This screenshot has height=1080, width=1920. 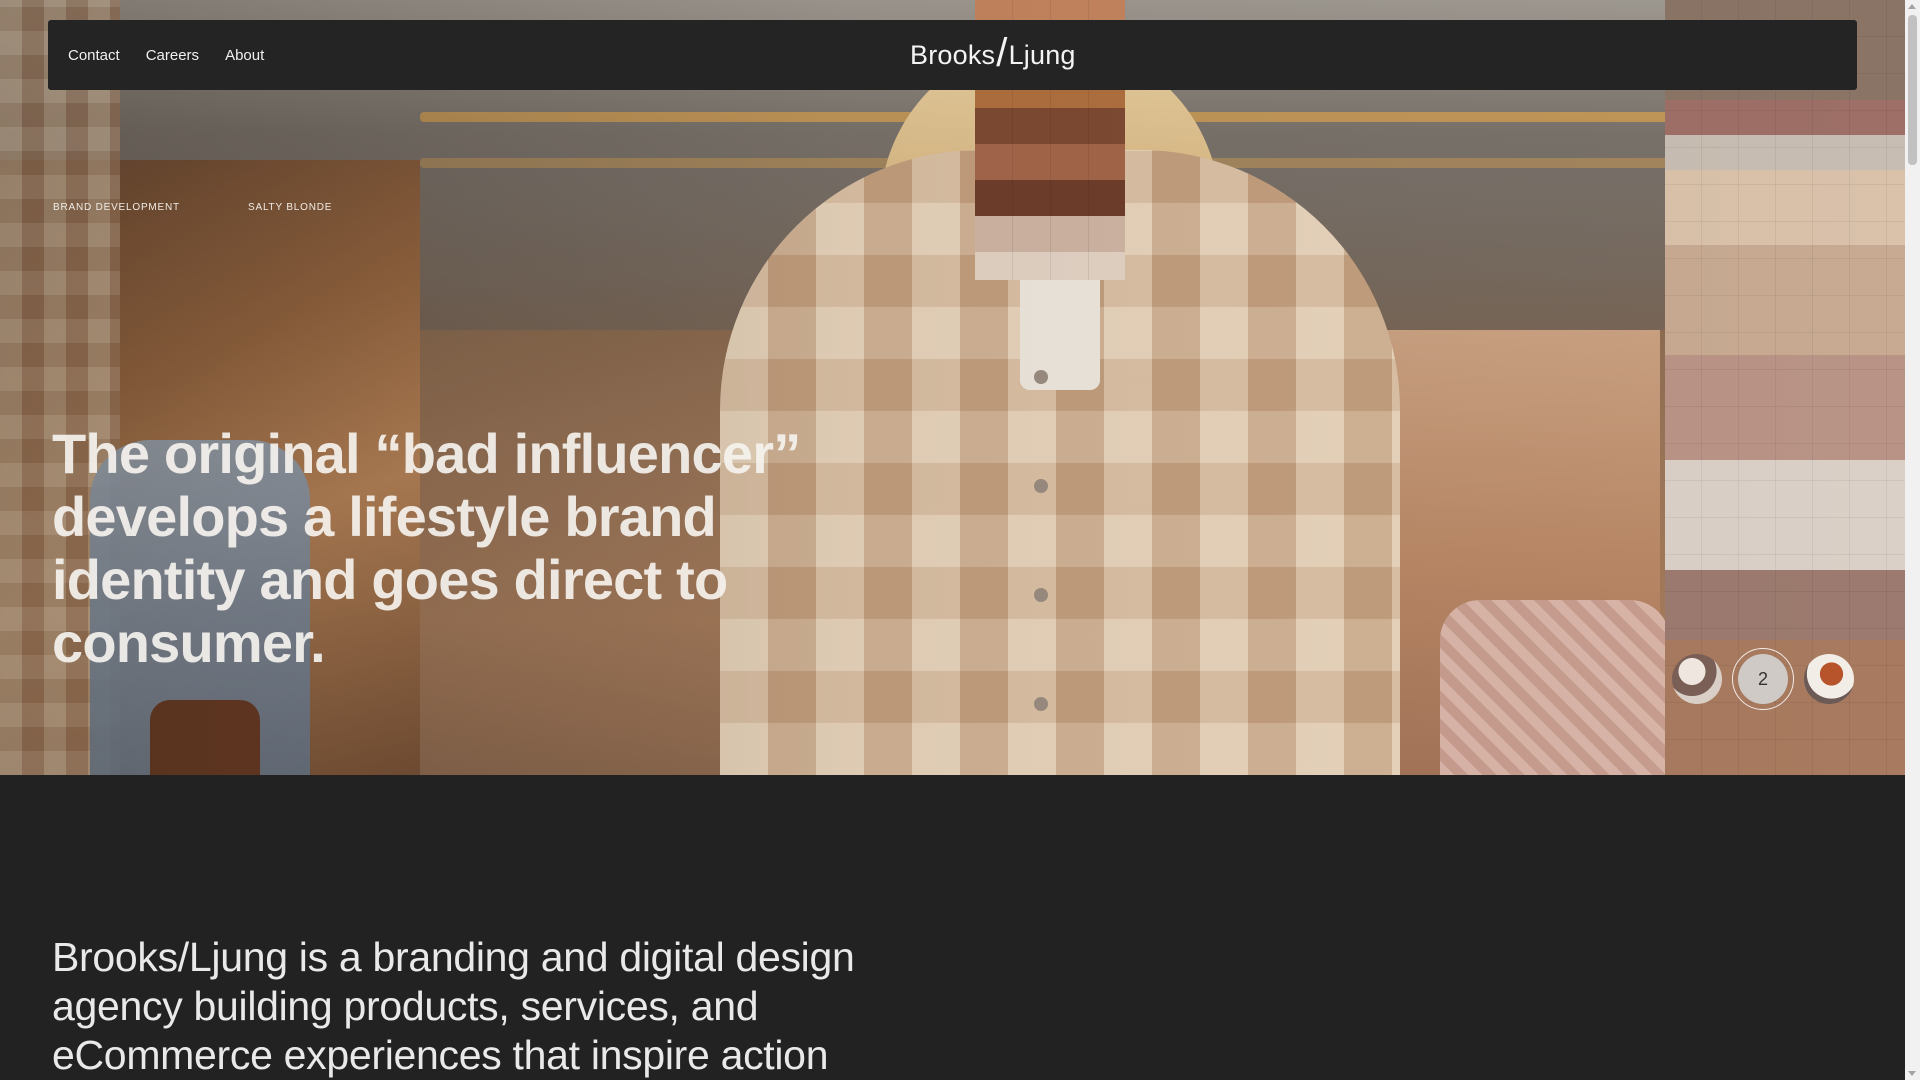 I want to click on scroll-down-arrow-icon, so click(x=1912, y=1073).